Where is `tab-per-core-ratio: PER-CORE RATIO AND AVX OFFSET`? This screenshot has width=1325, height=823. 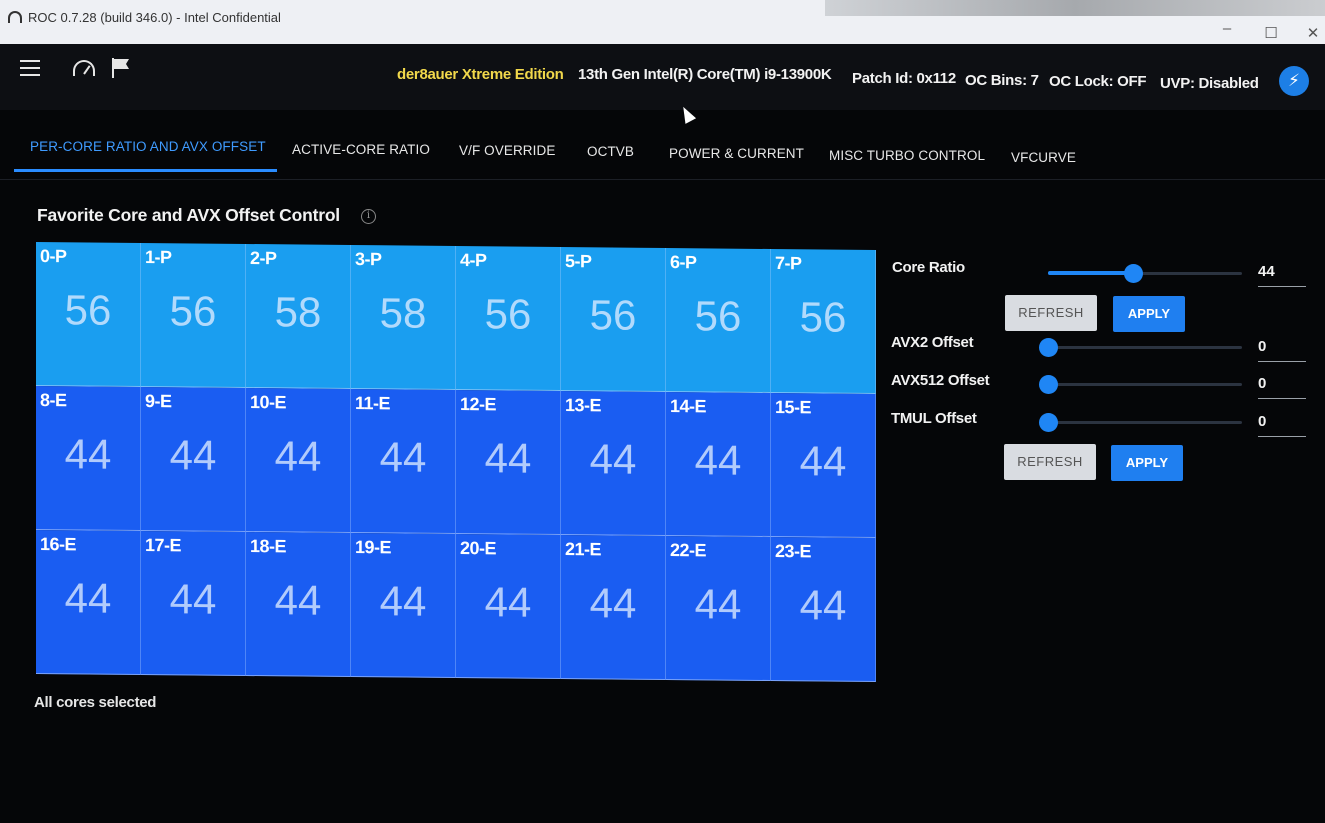 tab-per-core-ratio: PER-CORE RATIO AND AVX OFFSET is located at coordinates (148, 146).